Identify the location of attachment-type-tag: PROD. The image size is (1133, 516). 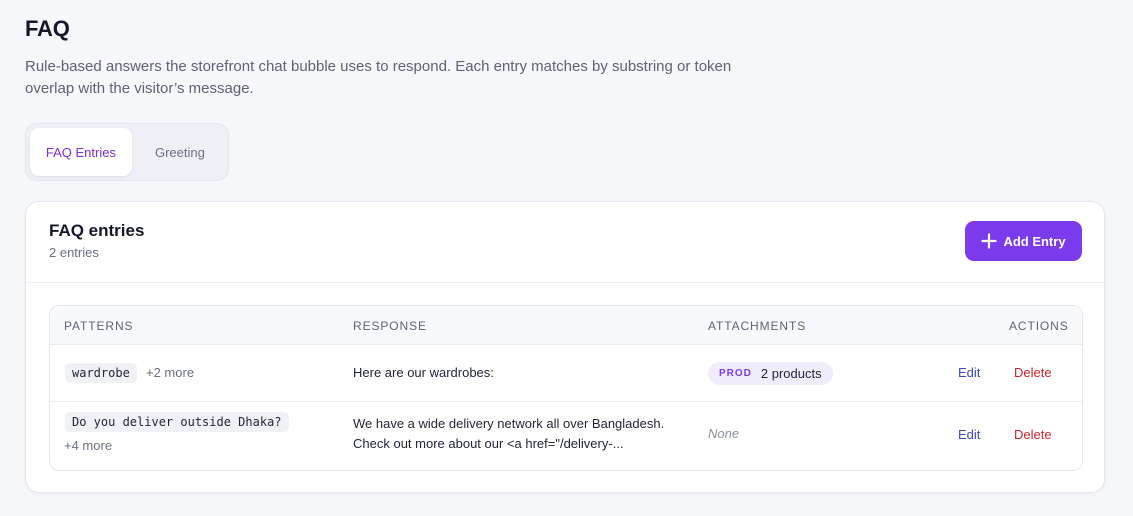
(735, 373).